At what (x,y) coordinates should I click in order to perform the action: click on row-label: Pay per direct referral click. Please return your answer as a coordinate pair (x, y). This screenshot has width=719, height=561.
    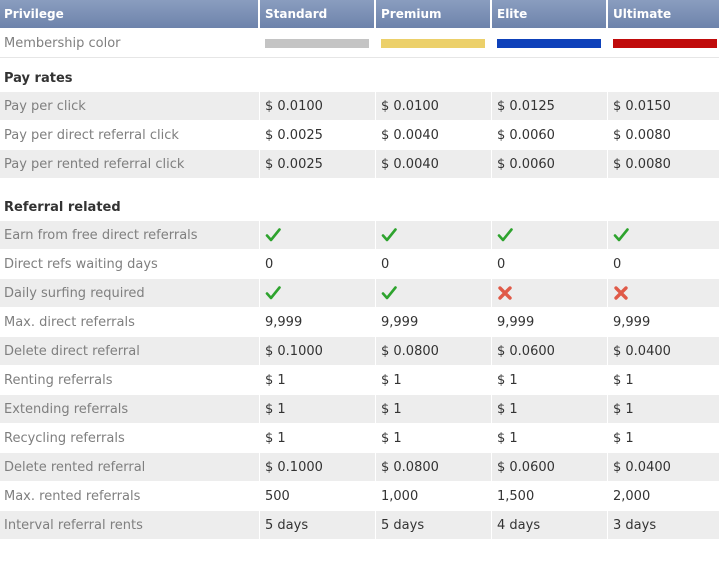
    Looking at the image, I should click on (130, 135).